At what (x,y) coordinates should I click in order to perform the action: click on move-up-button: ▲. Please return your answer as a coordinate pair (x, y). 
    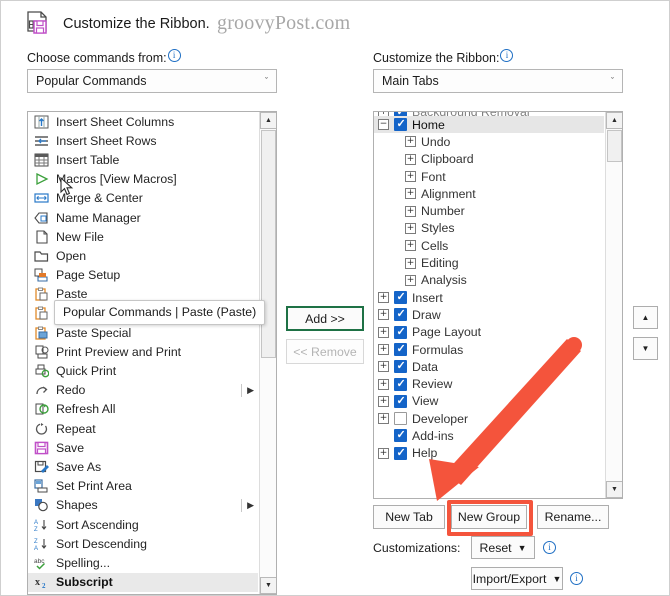
    Looking at the image, I should click on (645, 317).